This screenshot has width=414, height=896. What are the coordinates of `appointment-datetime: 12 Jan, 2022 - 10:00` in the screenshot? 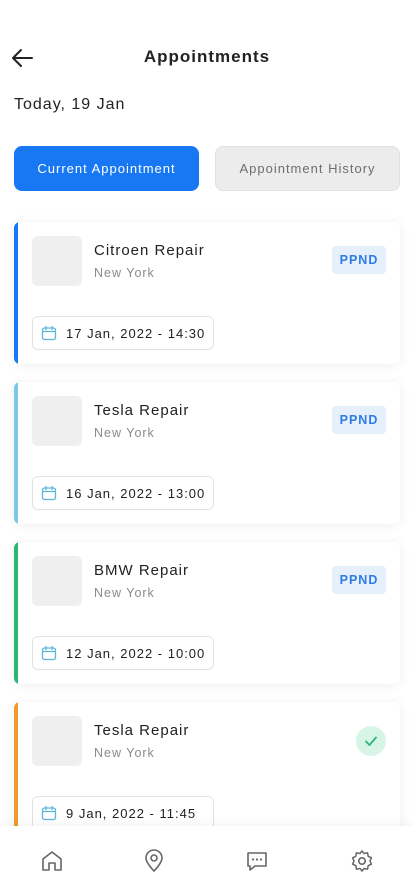 It's located at (123, 653).